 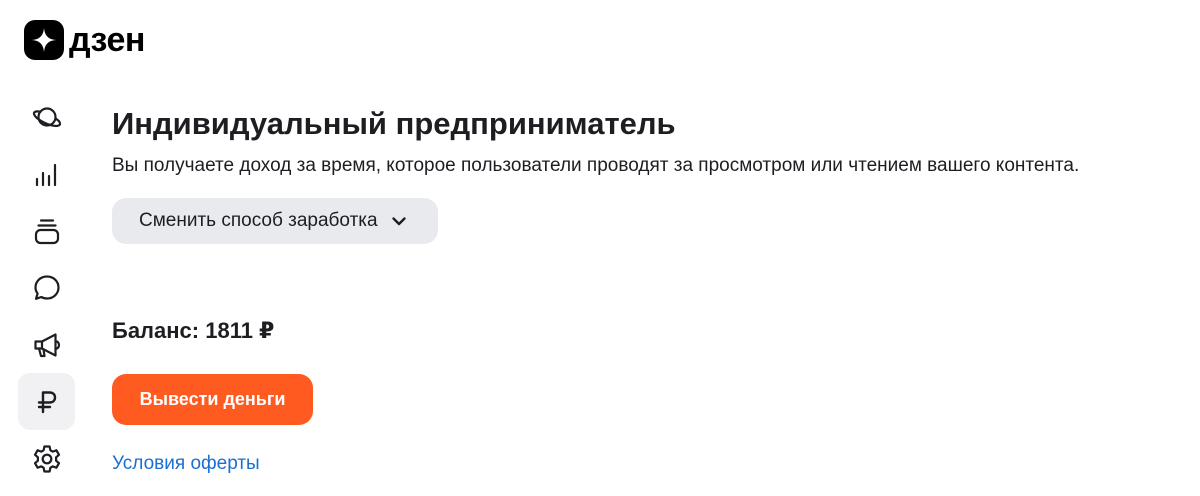 I want to click on sidebar-item-publications, so click(x=46, y=230).